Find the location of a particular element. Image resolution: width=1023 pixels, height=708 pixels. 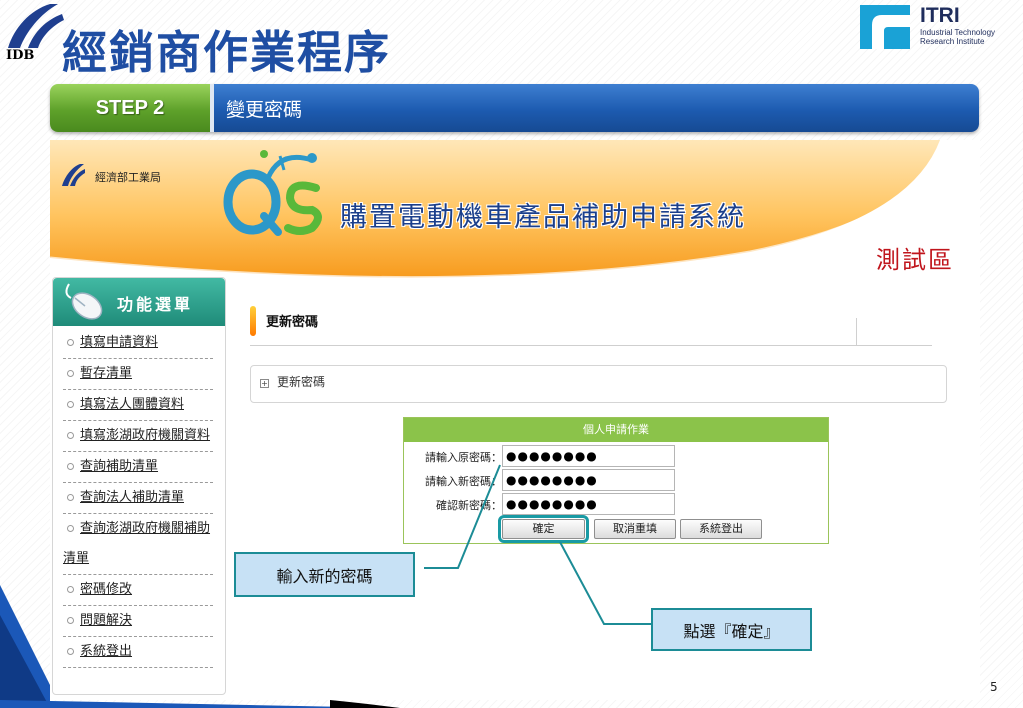

section-label: 更新密碼 is located at coordinates (301, 382).